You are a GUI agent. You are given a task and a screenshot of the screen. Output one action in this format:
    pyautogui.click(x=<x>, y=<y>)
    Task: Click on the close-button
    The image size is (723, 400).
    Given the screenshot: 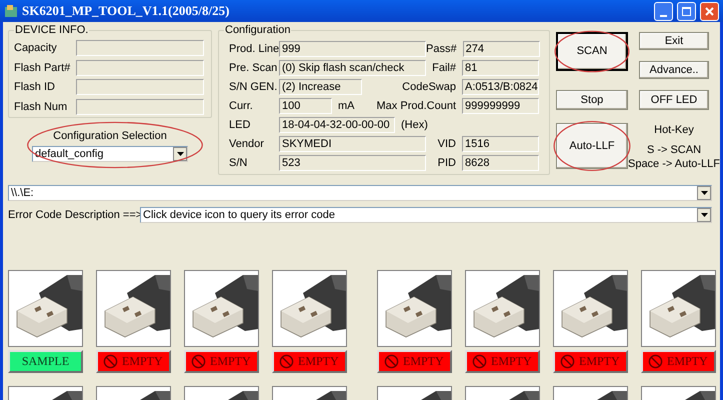 What is the action you would take?
    pyautogui.click(x=709, y=11)
    